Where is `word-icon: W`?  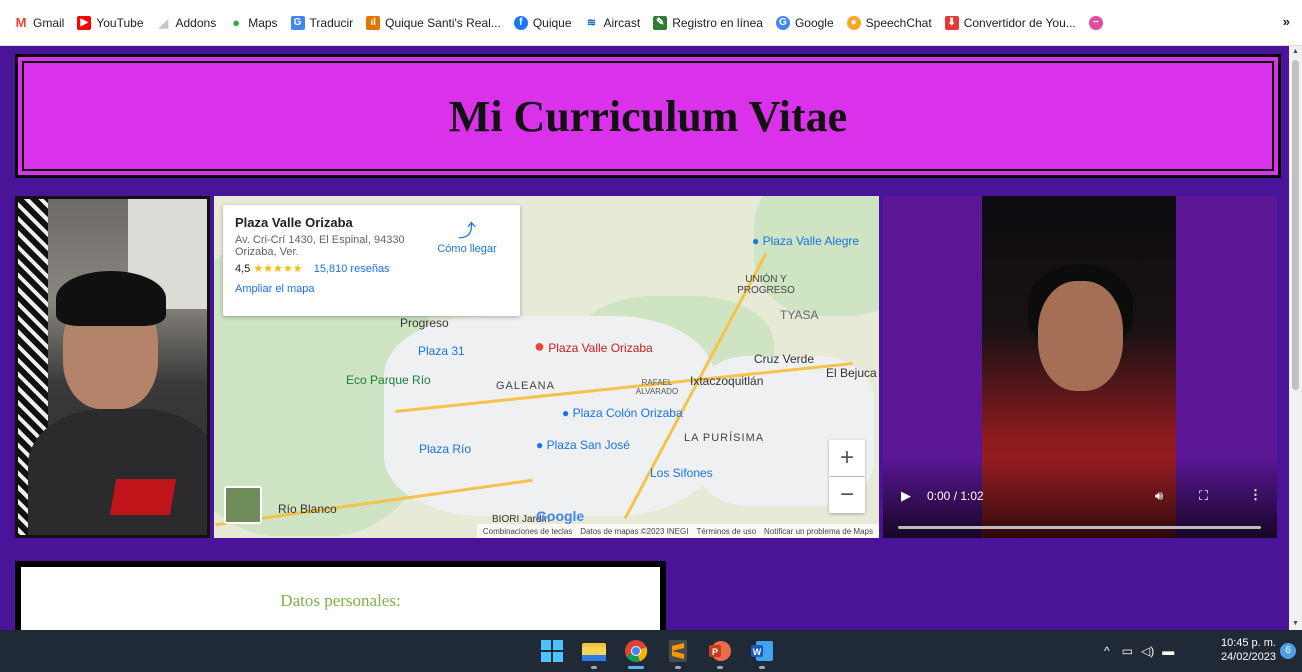
word-icon: W is located at coordinates (762, 651).